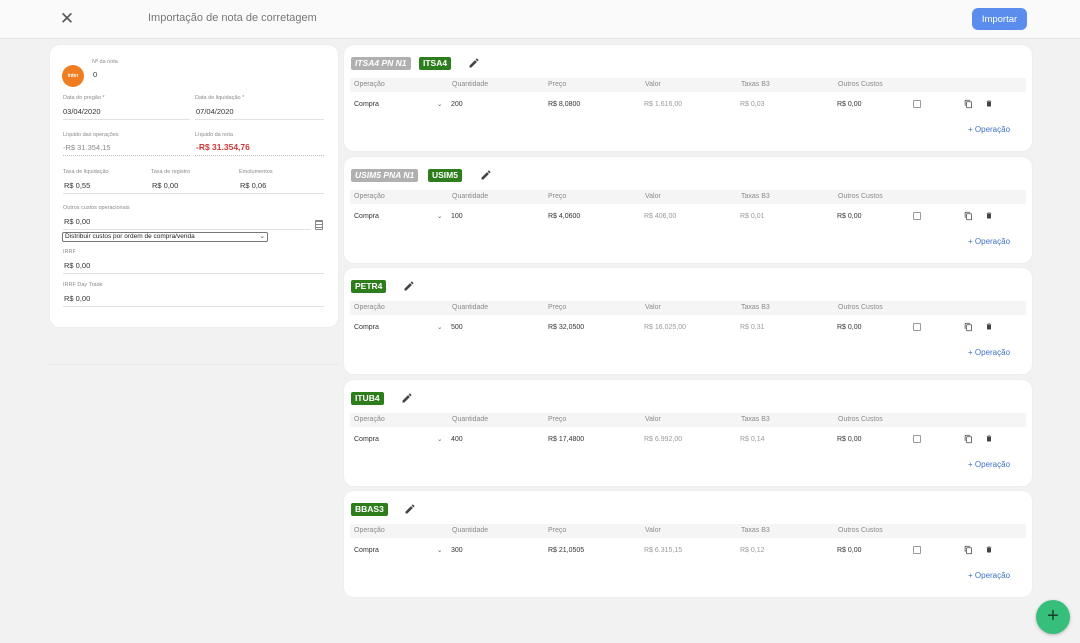 The width and height of the screenshot is (1080, 643). What do you see at coordinates (566, 550) in the screenshot?
I see `price-field: R$ 21,0505` at bounding box center [566, 550].